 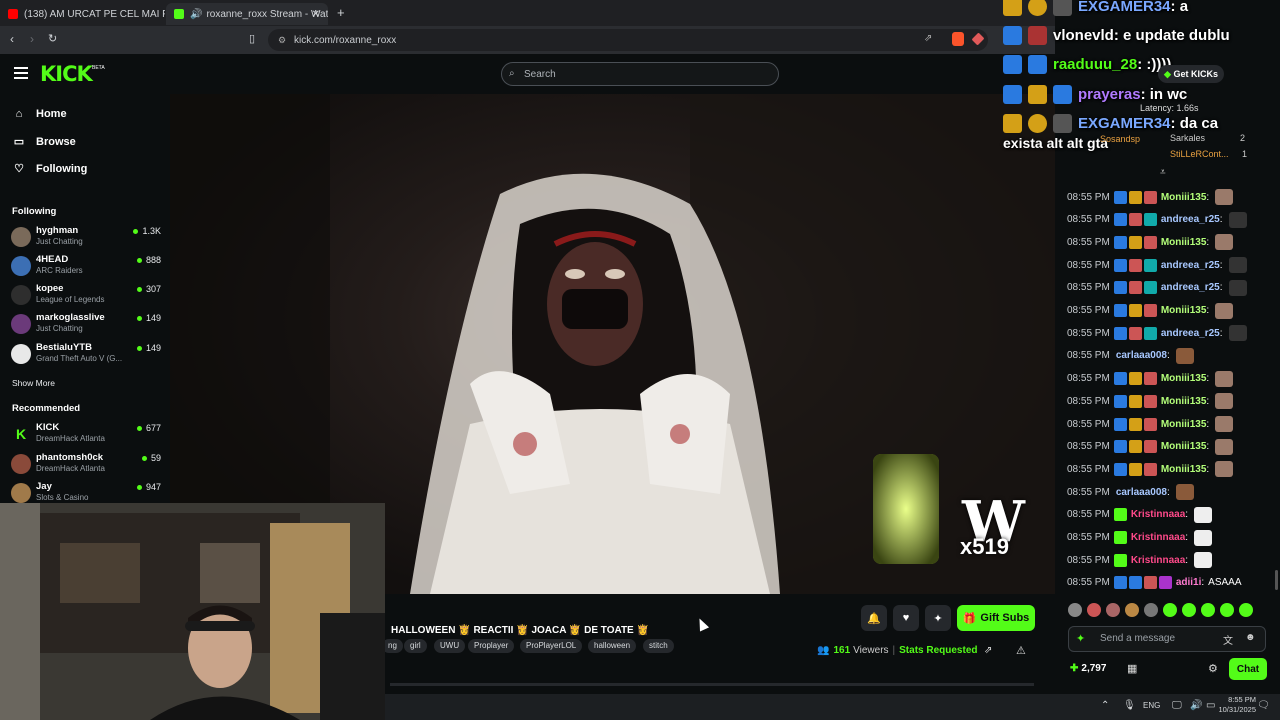 I want to click on following-channel-kopee: kopee League of Legends 307, so click(x=86, y=296).